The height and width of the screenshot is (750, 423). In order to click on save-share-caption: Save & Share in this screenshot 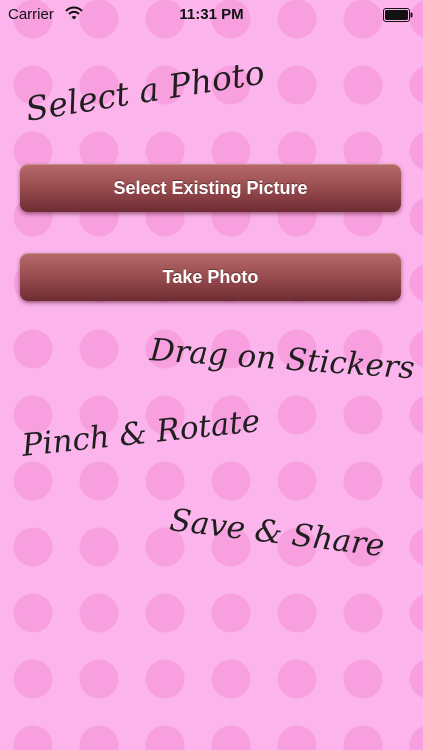, I will do `click(277, 533)`.